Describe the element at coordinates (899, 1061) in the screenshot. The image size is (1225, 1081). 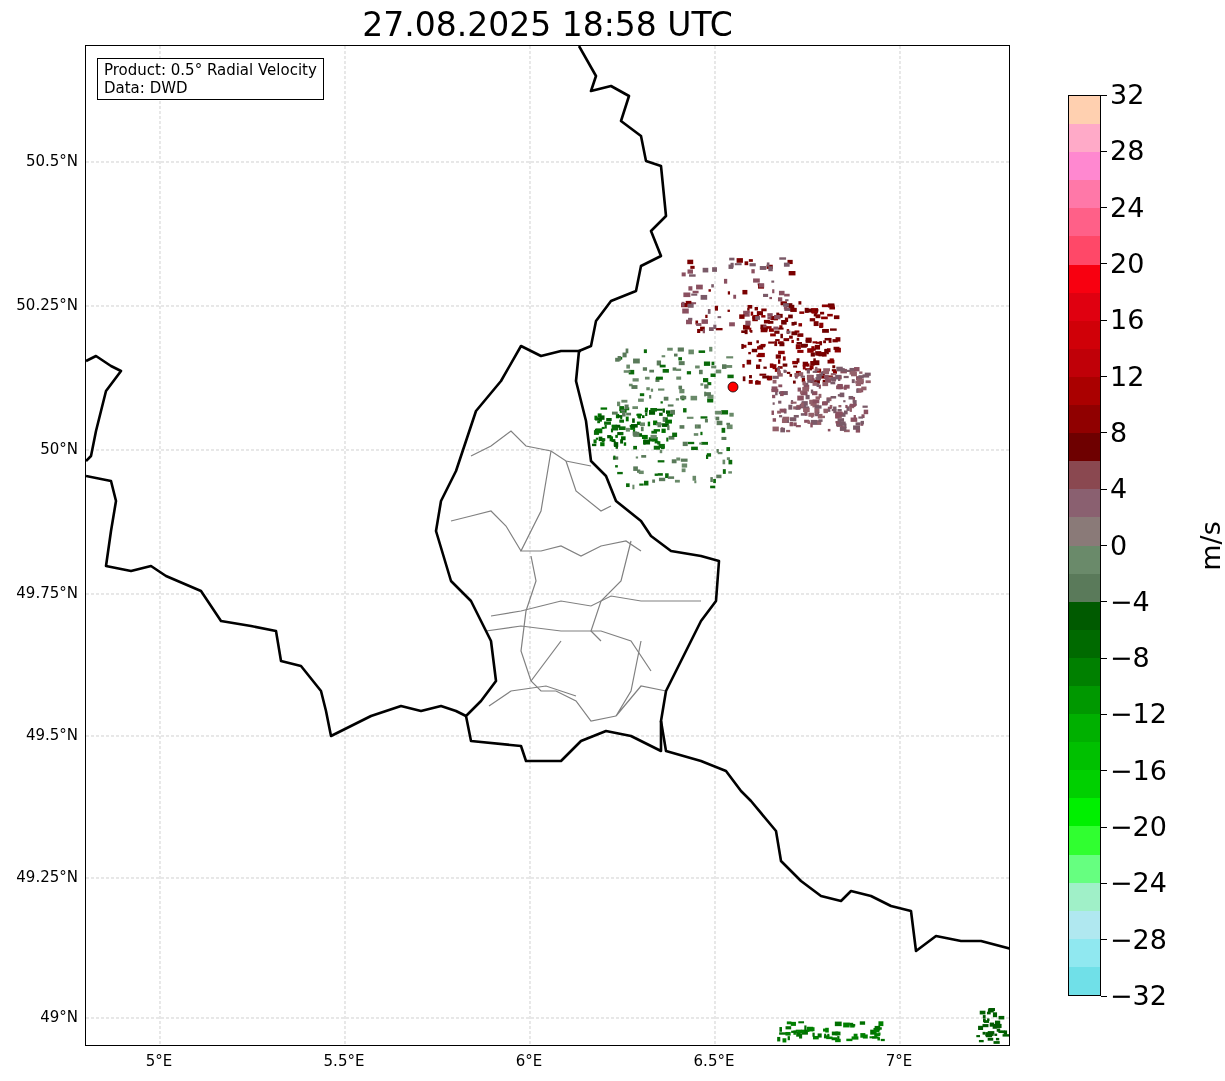
I see `longitude-label: 7°E` at that location.